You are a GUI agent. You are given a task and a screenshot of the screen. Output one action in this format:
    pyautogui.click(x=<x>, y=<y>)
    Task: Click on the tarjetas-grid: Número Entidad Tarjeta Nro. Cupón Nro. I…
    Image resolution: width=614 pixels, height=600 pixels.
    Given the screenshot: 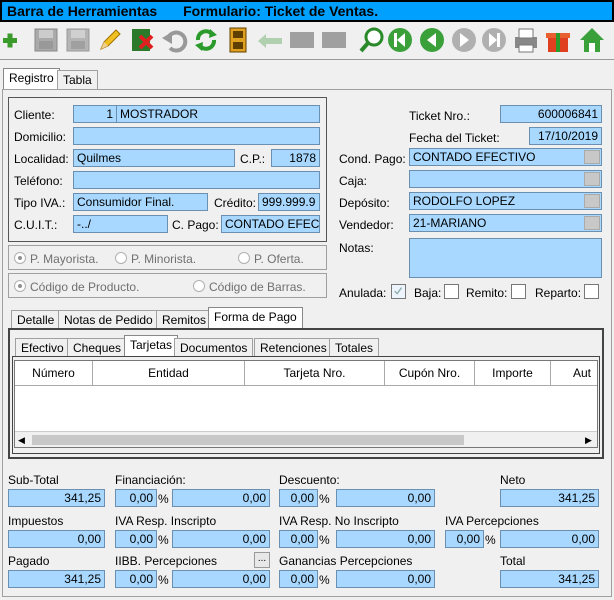 What is the action you would take?
    pyautogui.click(x=306, y=404)
    